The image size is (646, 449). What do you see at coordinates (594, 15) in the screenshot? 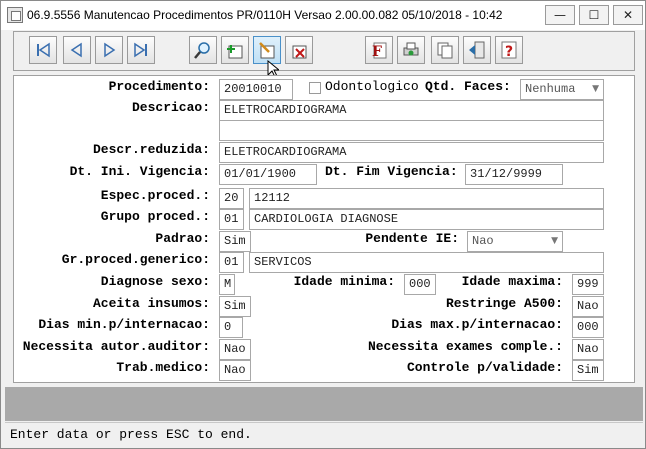
I see `maximize-button: ☐` at bounding box center [594, 15].